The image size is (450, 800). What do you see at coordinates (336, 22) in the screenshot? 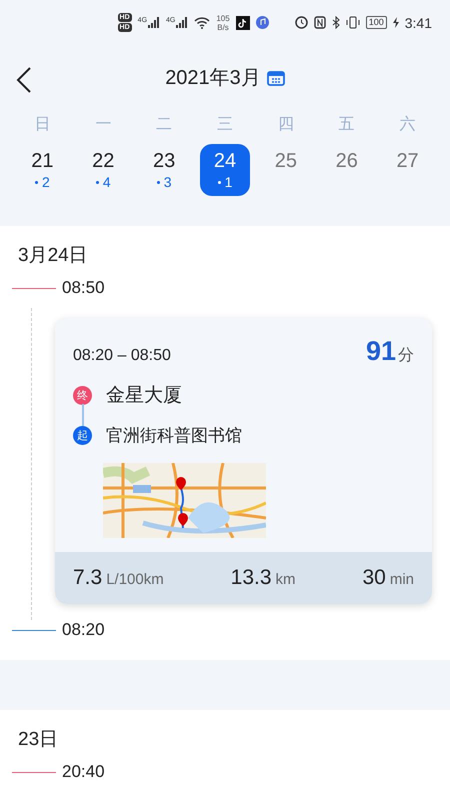
I see `bluetooth-icon` at bounding box center [336, 22].